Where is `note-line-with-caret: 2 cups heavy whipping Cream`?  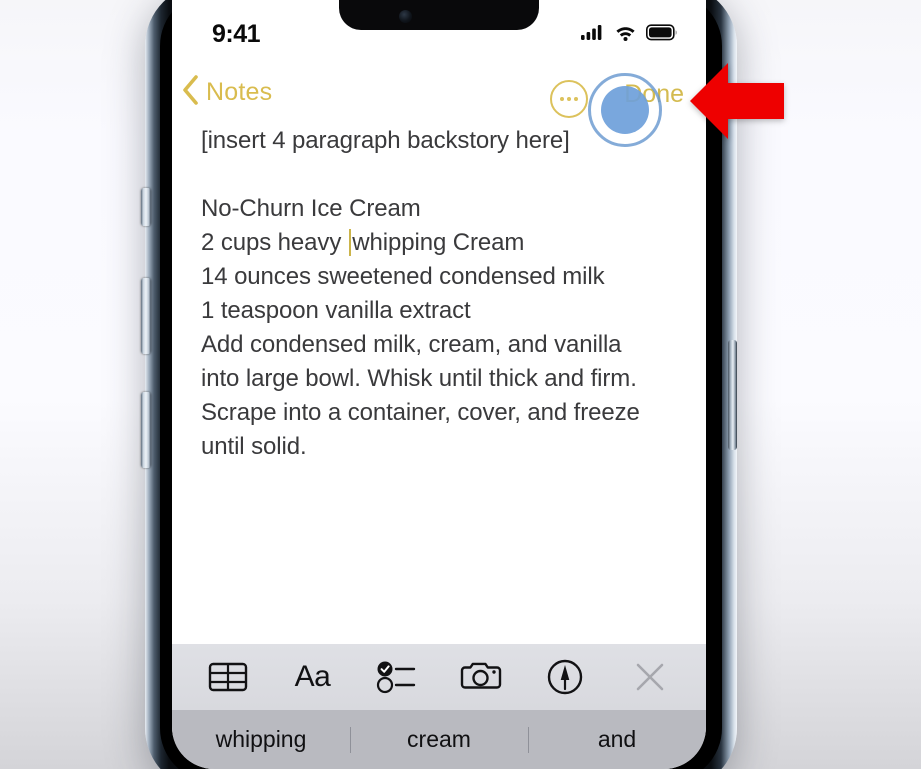 note-line-with-caret: 2 cups heavy whipping Cream is located at coordinates (440, 243).